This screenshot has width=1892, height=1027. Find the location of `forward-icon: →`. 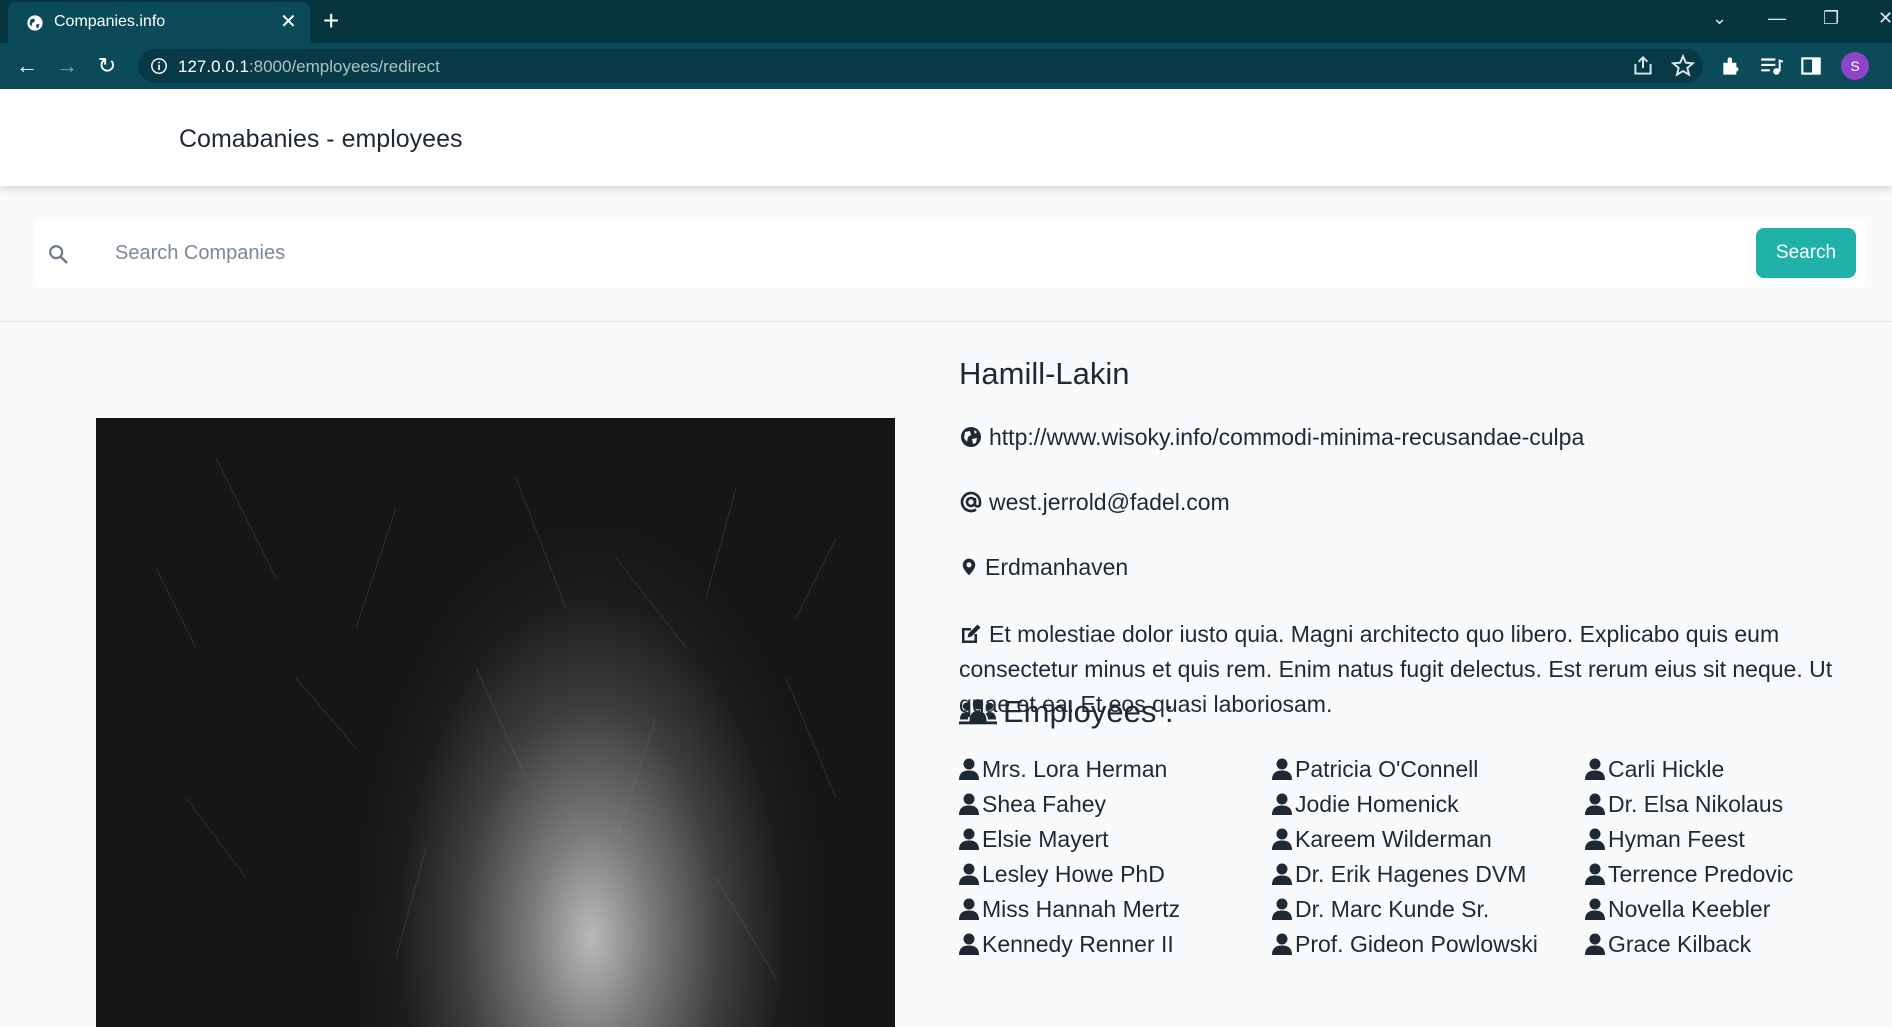

forward-icon: → is located at coordinates (67, 66).